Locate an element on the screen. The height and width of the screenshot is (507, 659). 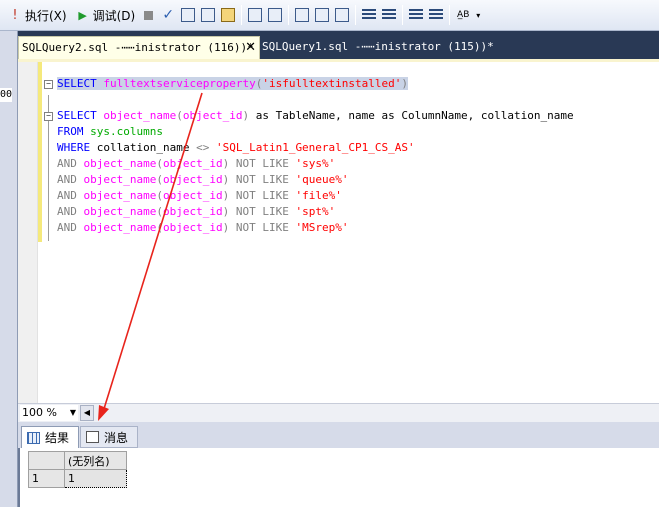
include-plan-icon is located at coordinates (255, 15).